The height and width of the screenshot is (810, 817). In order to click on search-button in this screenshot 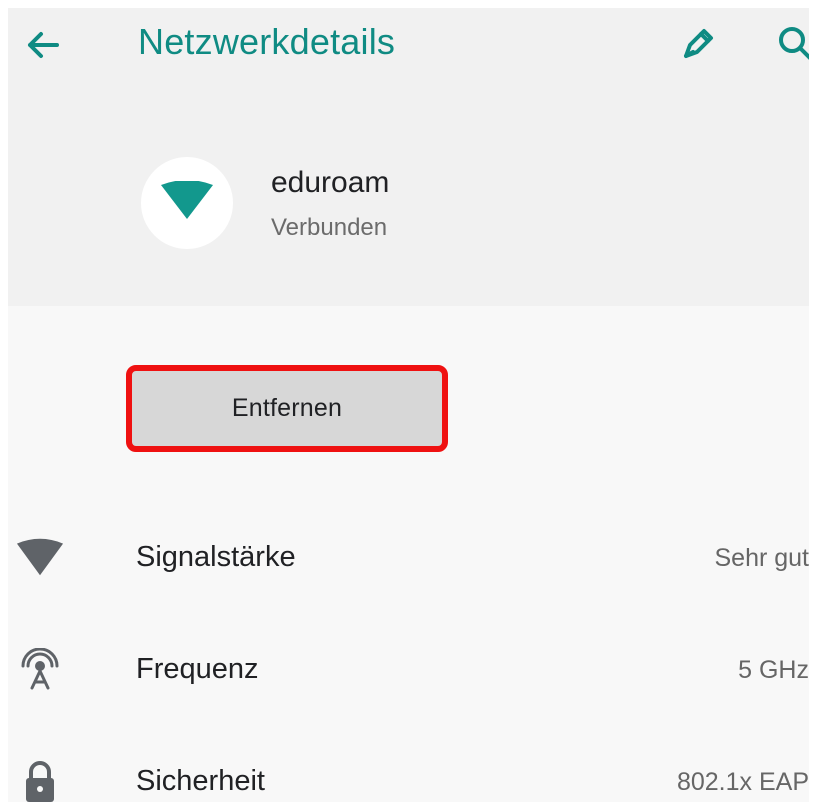, I will do `click(790, 46)`.